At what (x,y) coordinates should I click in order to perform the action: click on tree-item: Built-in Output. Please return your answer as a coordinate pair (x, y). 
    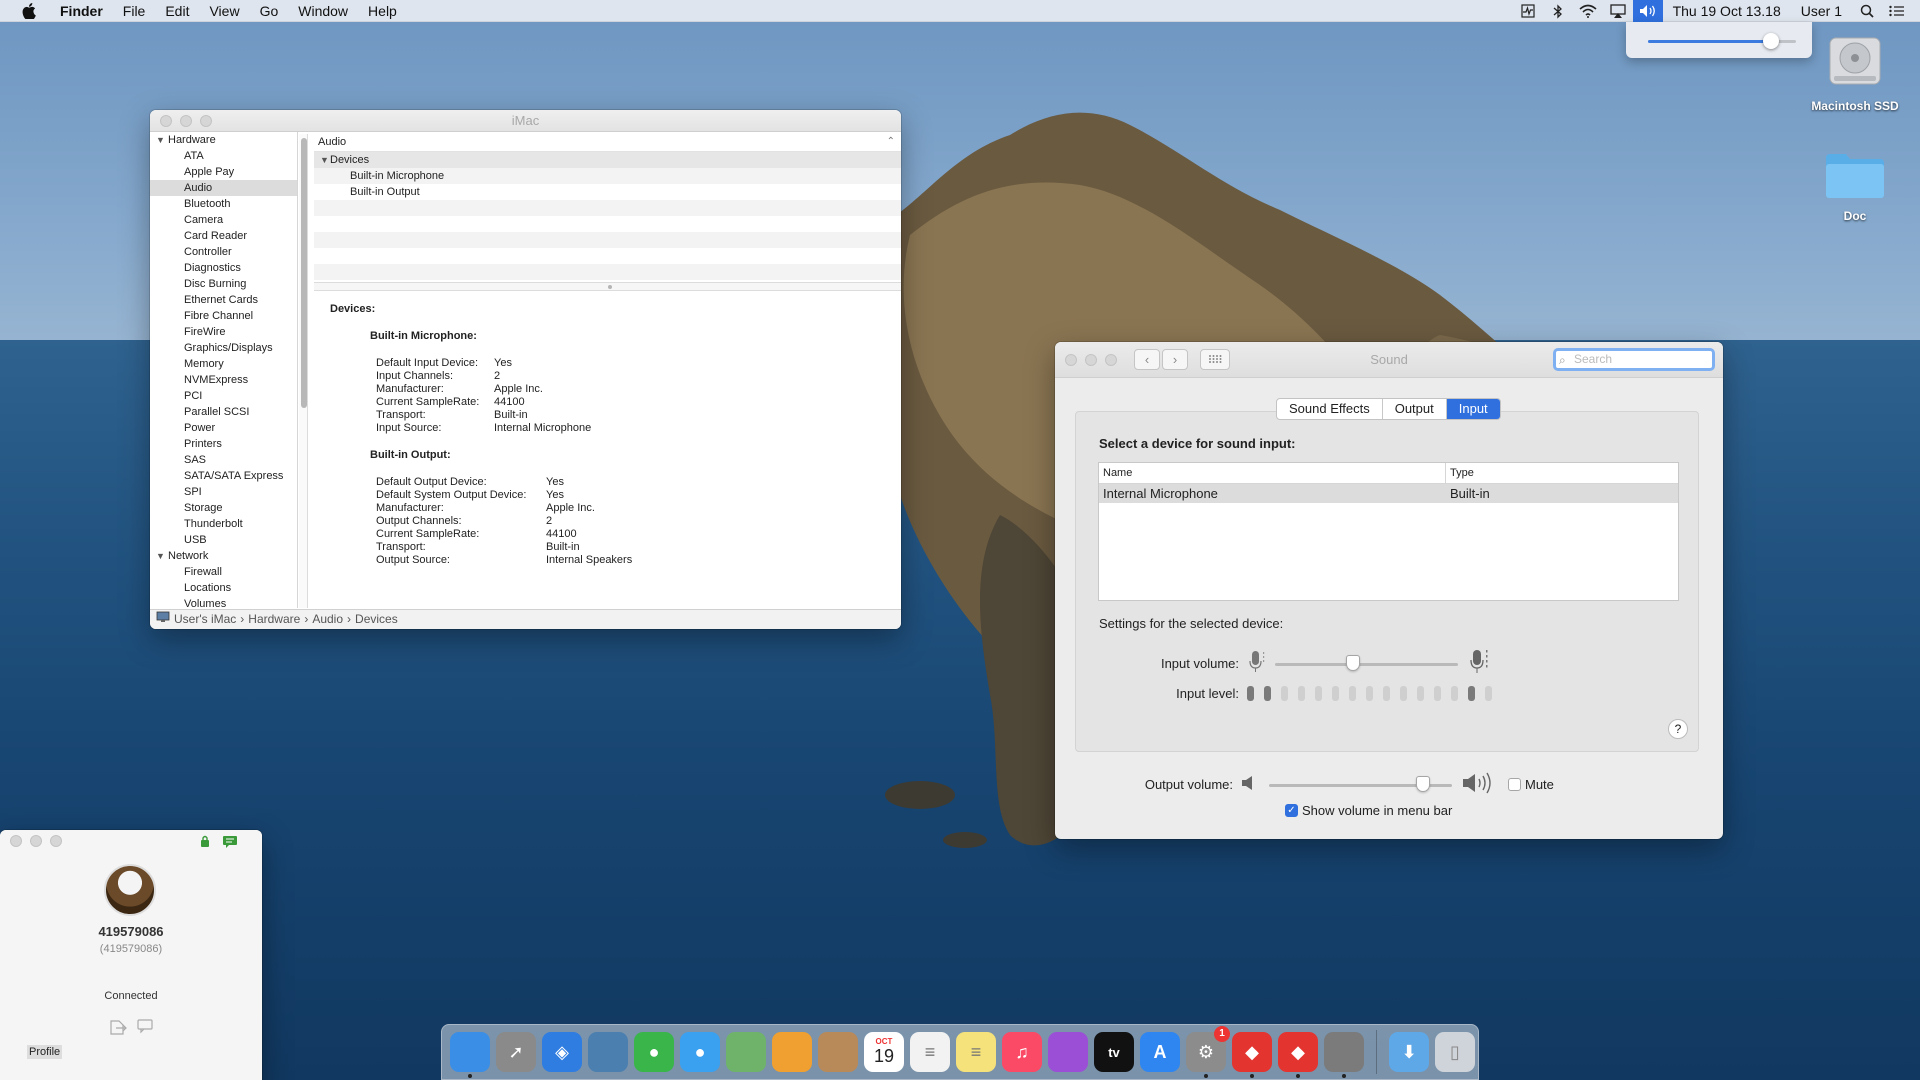
    Looking at the image, I should click on (607, 192).